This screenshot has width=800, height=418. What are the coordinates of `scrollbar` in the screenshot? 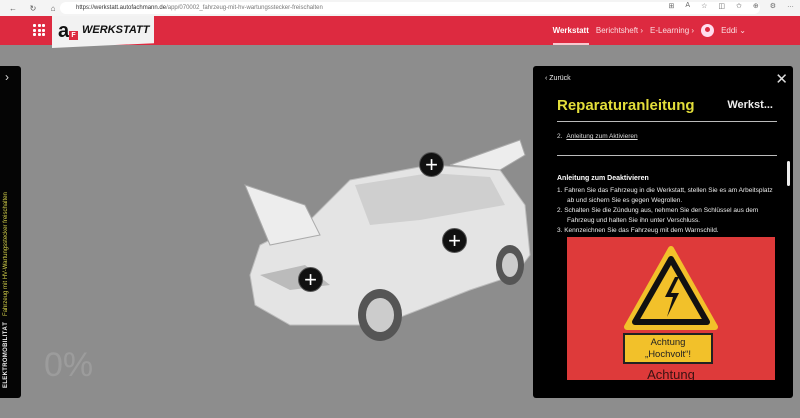 It's located at (788, 173).